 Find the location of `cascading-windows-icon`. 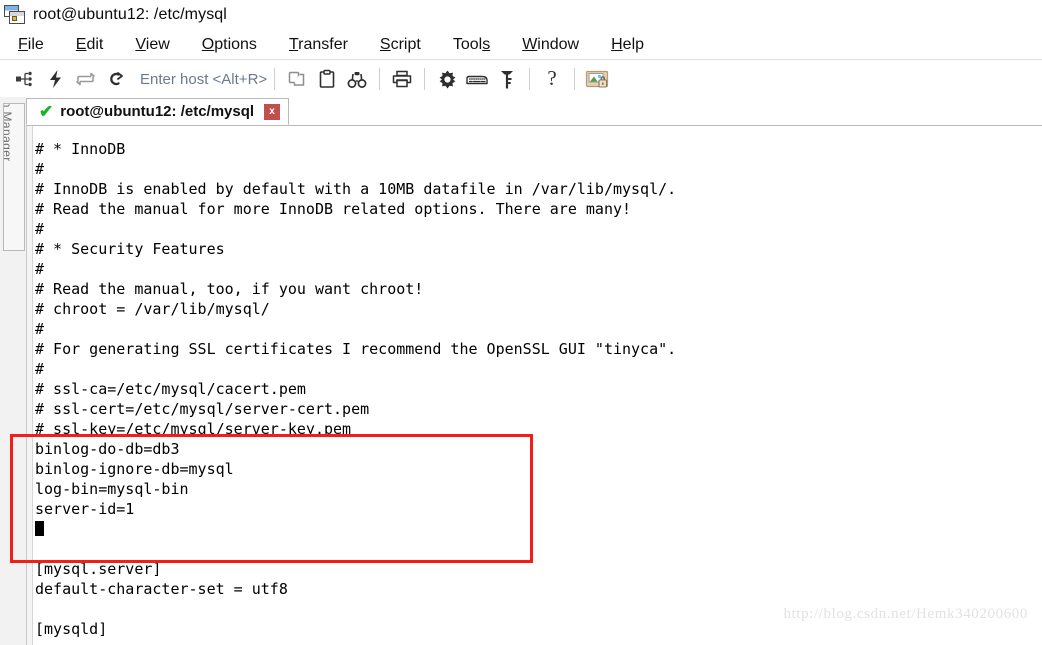

cascading-windows-icon is located at coordinates (15, 15).